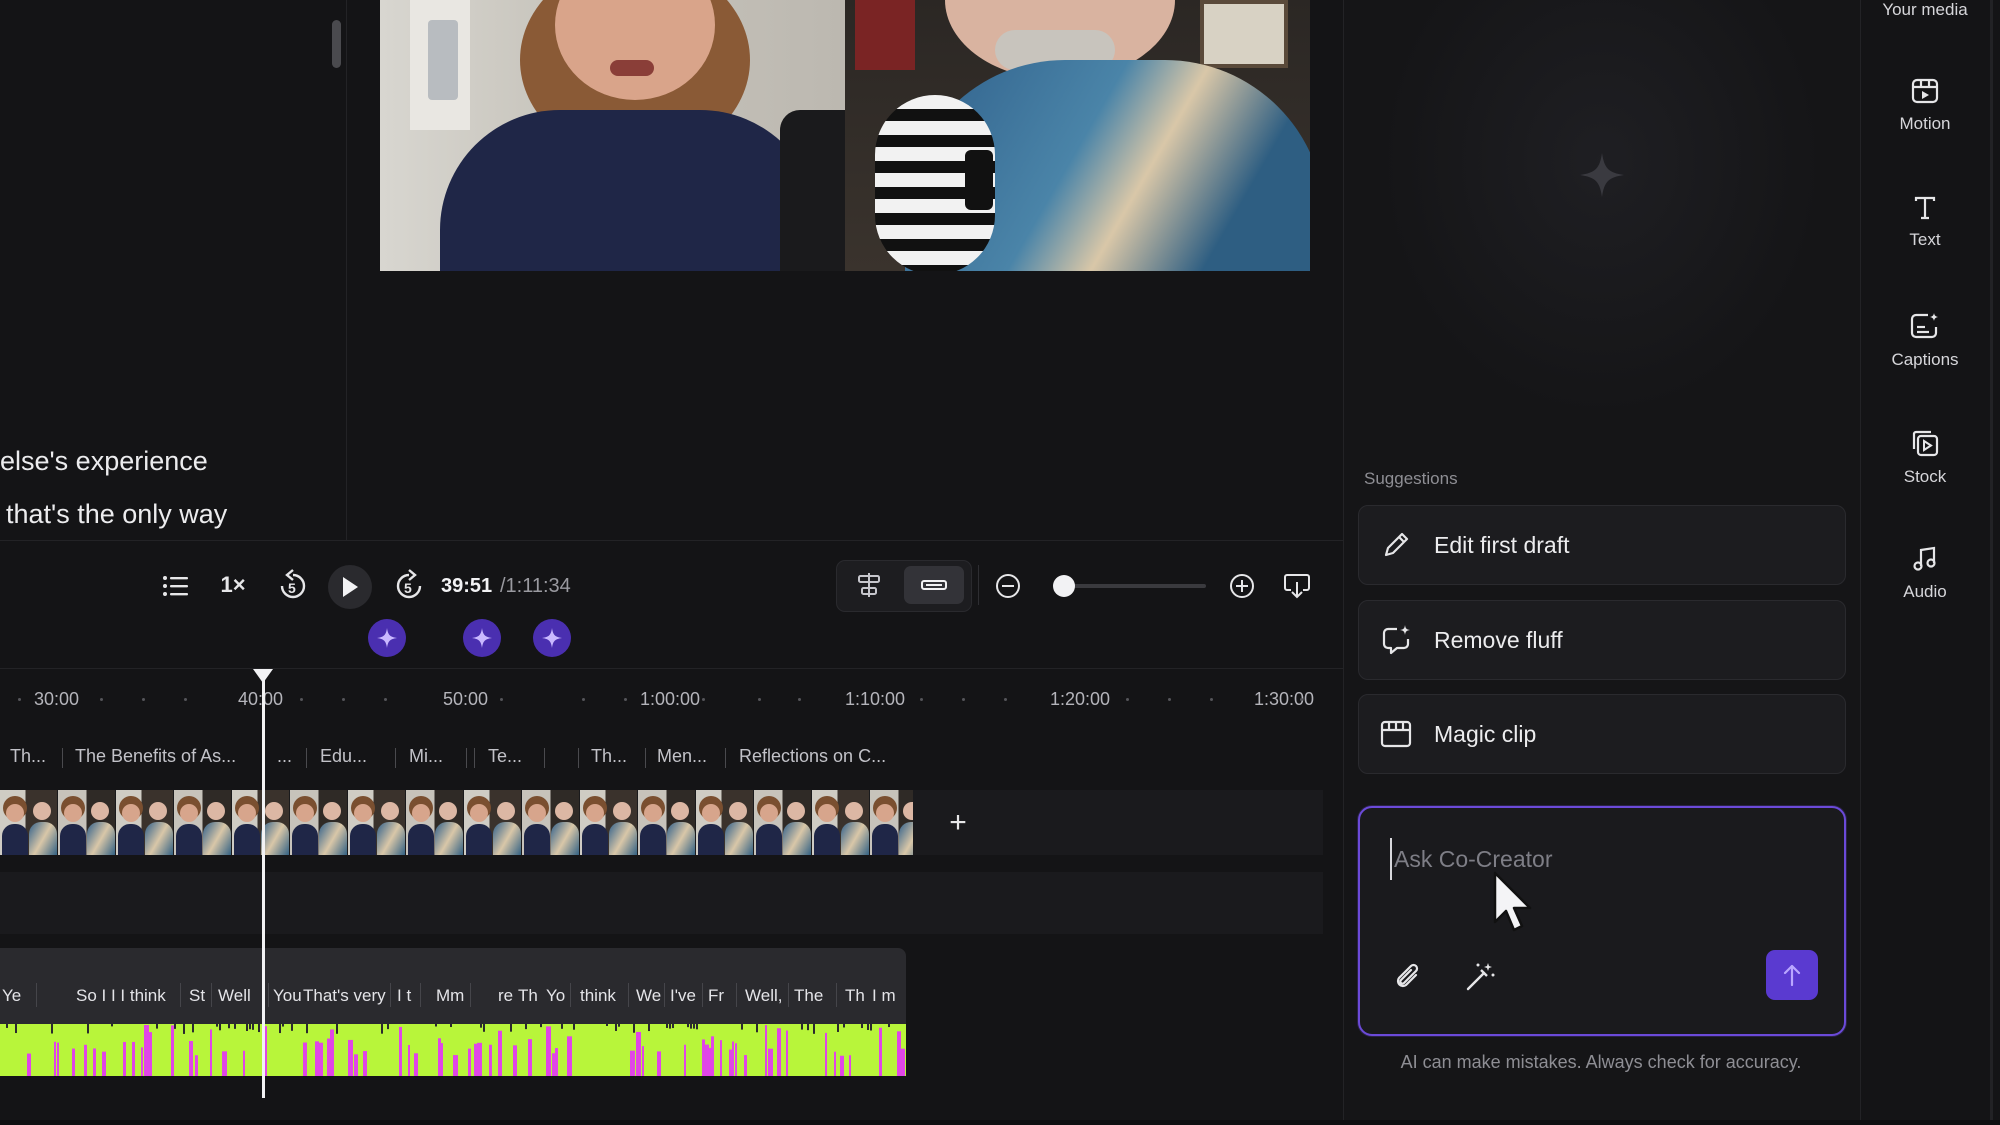 The height and width of the screenshot is (1125, 2000). I want to click on chapters-list-button, so click(175, 586).